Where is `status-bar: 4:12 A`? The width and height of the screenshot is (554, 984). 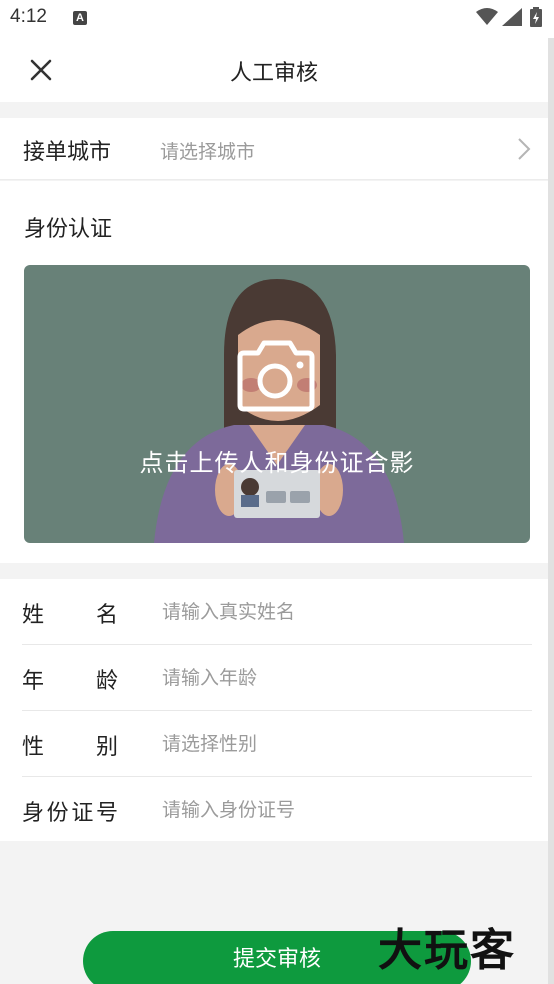
status-bar: 4:12 A is located at coordinates (277, 19).